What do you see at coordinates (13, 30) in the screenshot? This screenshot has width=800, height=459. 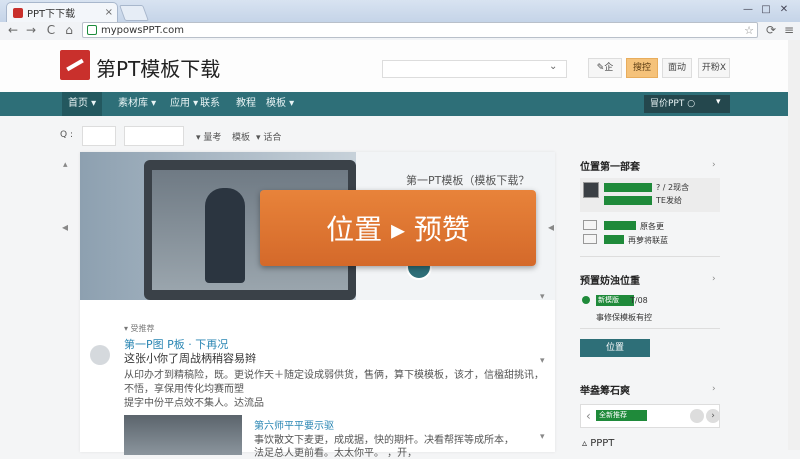 I see `back-icon: ←` at bounding box center [13, 30].